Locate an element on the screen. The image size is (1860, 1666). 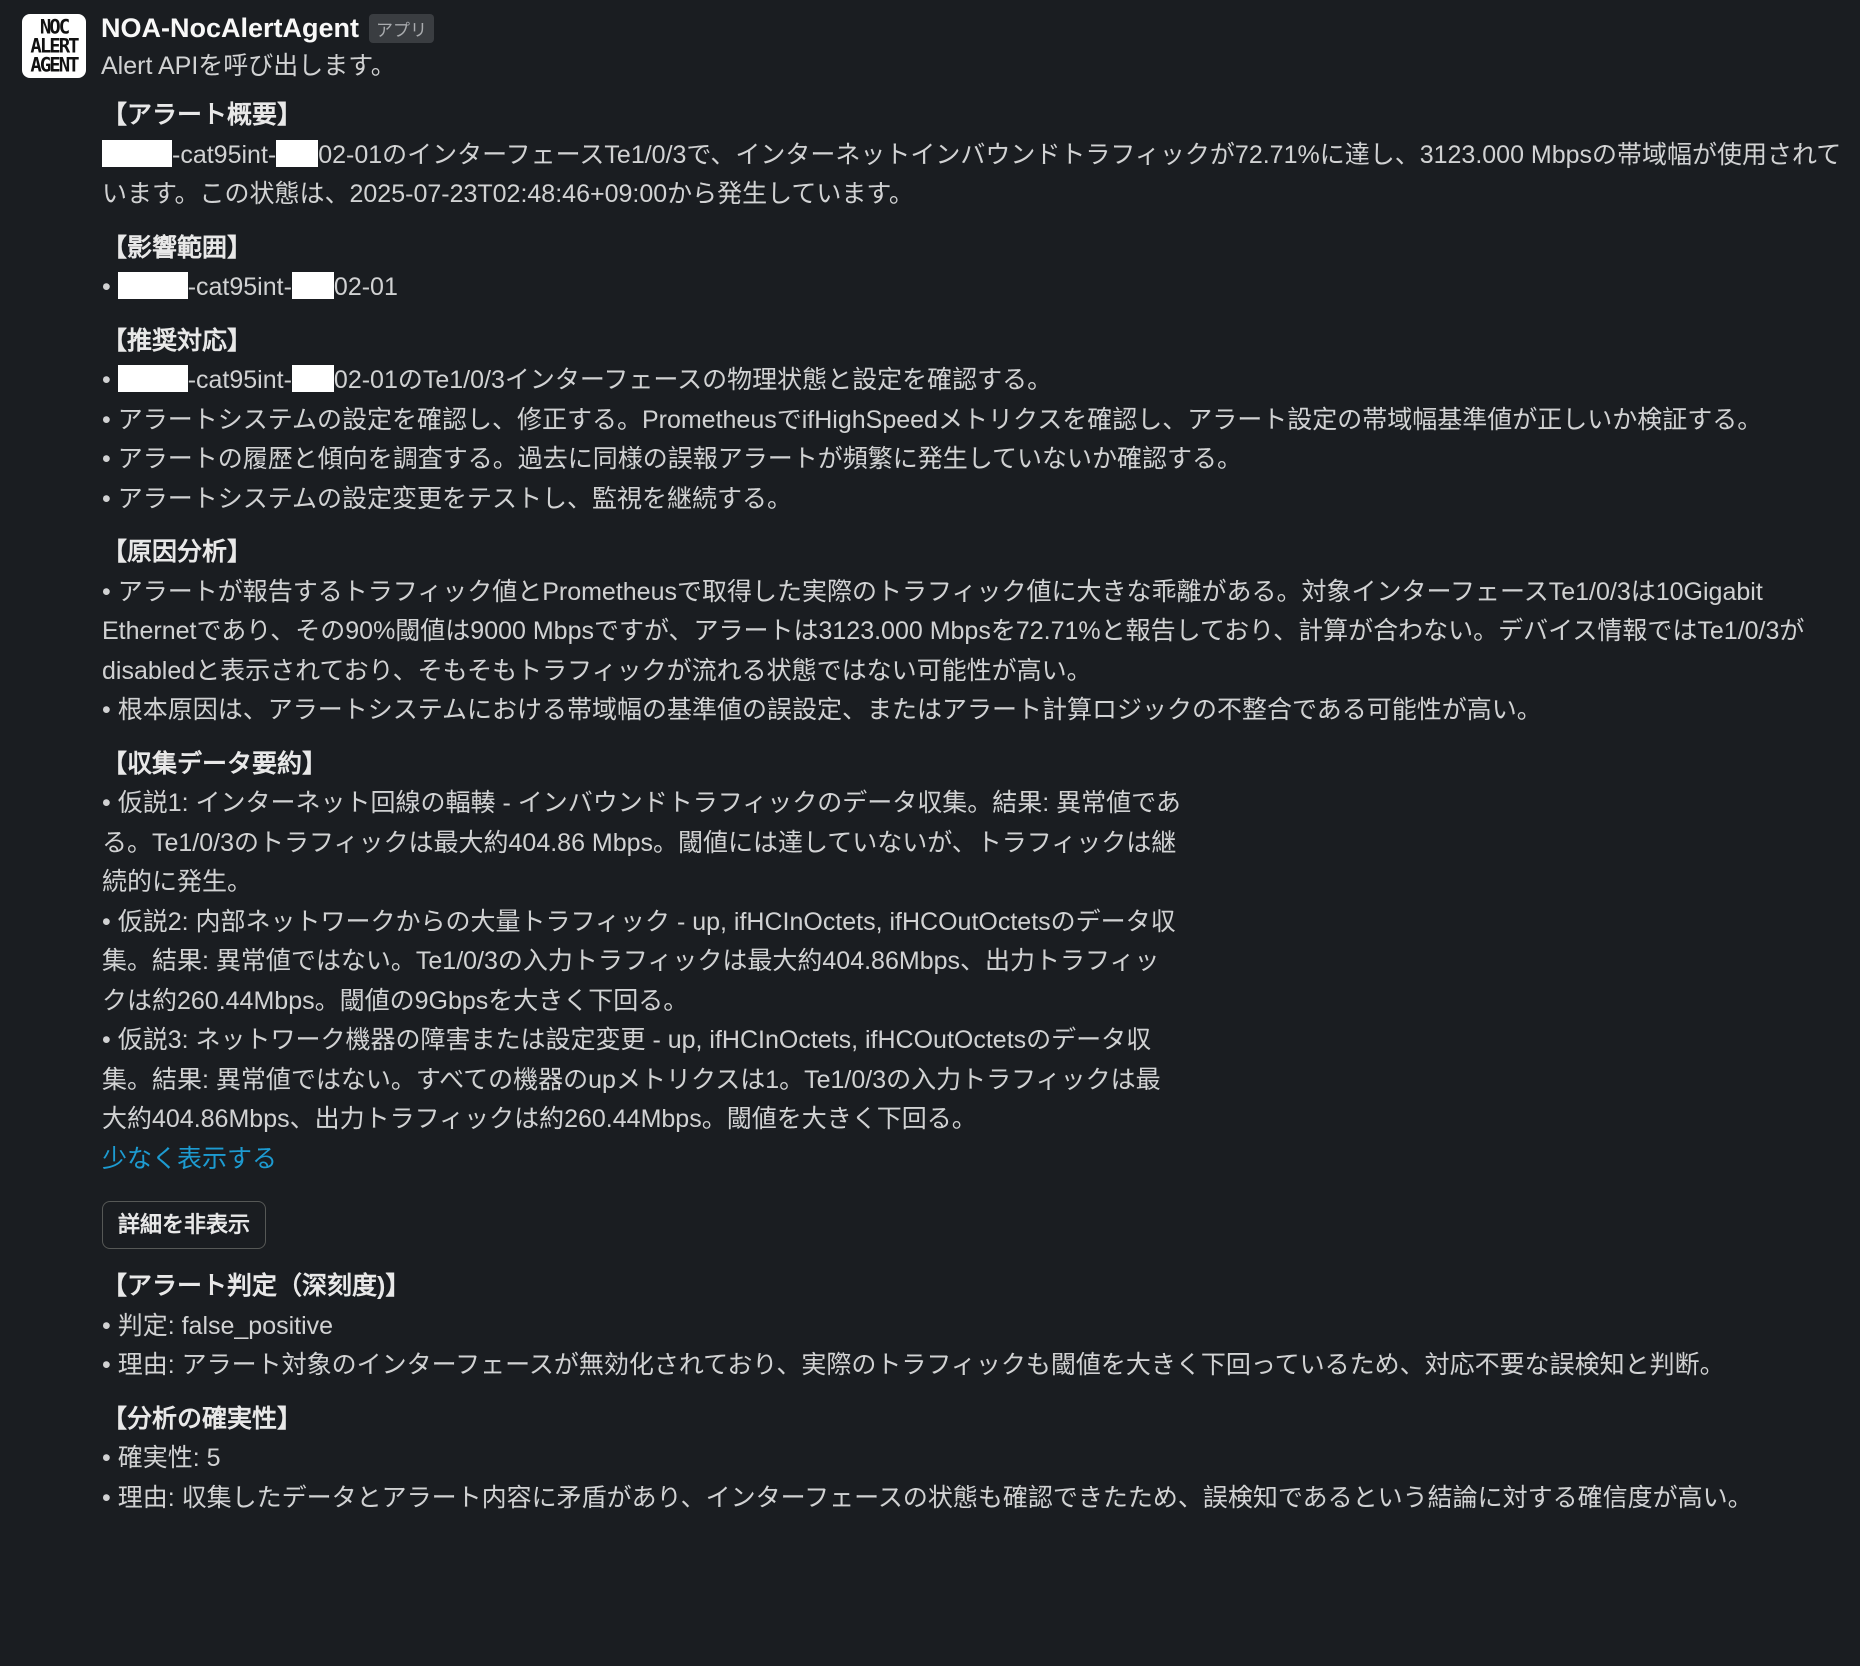
verdict-title: 【アラート判定（深刻度)】 is located at coordinates (256, 1286).